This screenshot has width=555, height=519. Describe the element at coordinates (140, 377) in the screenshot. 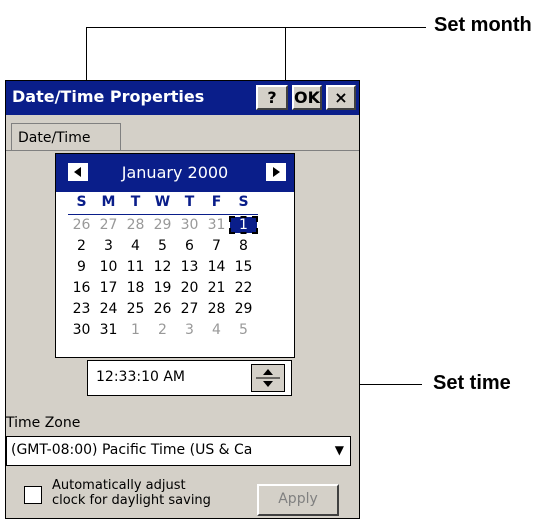

I see `time-value: 12:33:10 AM` at that location.